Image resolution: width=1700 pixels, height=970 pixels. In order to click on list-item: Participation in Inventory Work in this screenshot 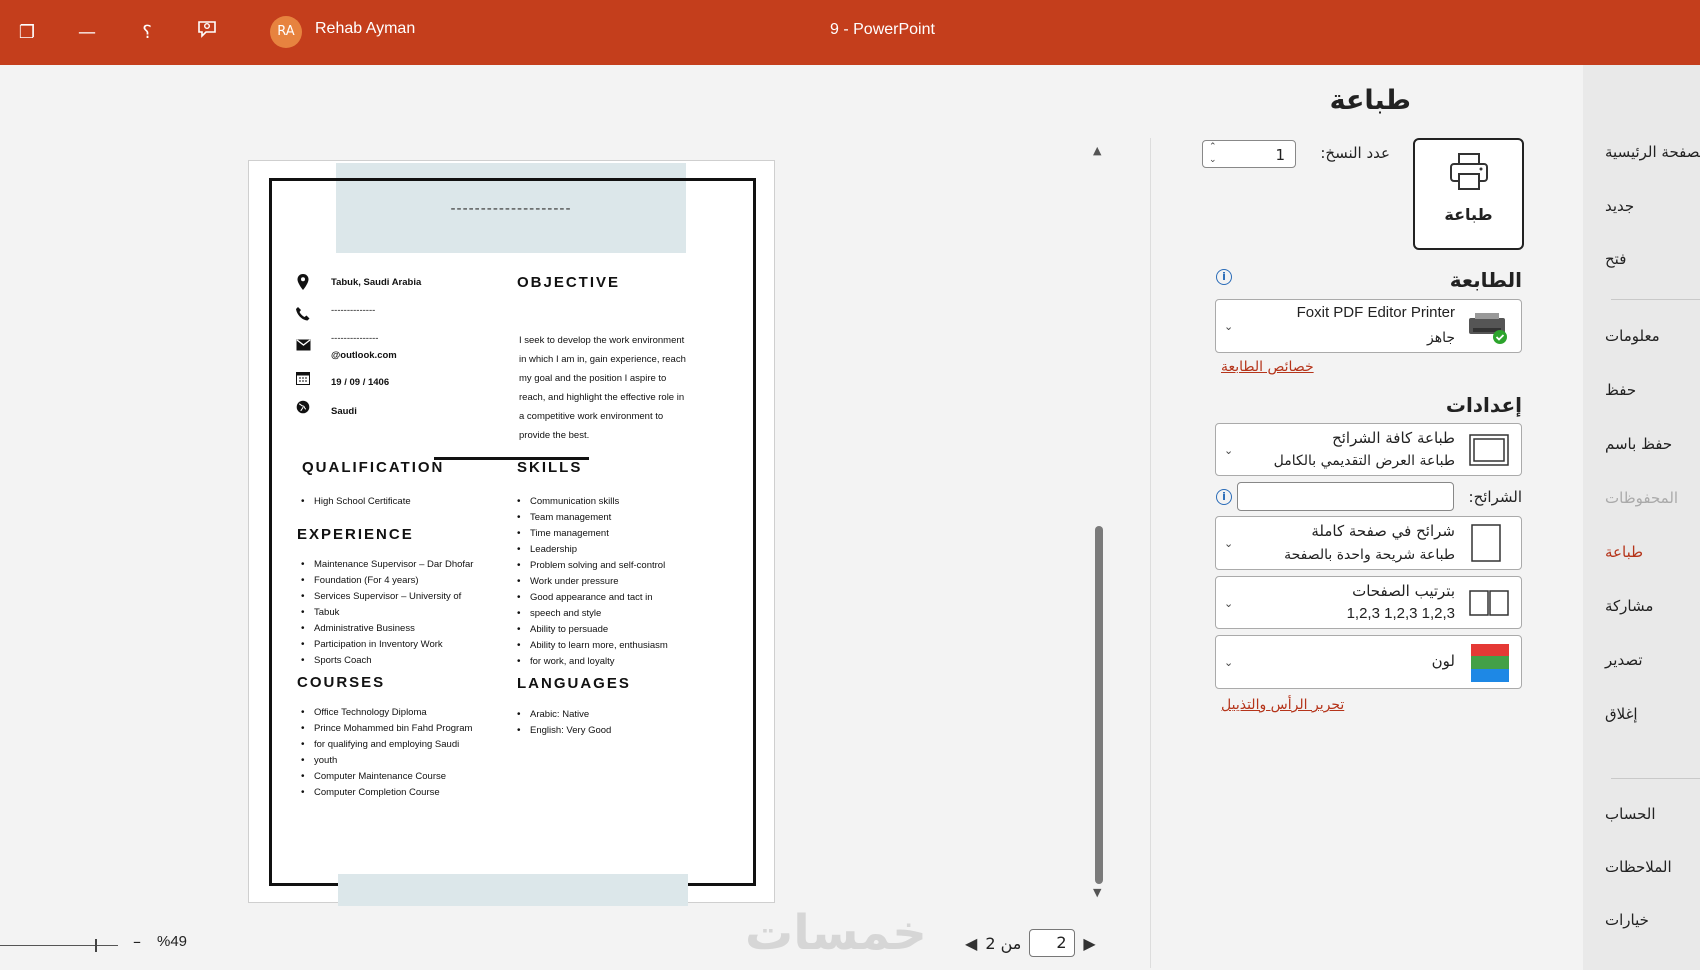, I will do `click(387, 645)`.